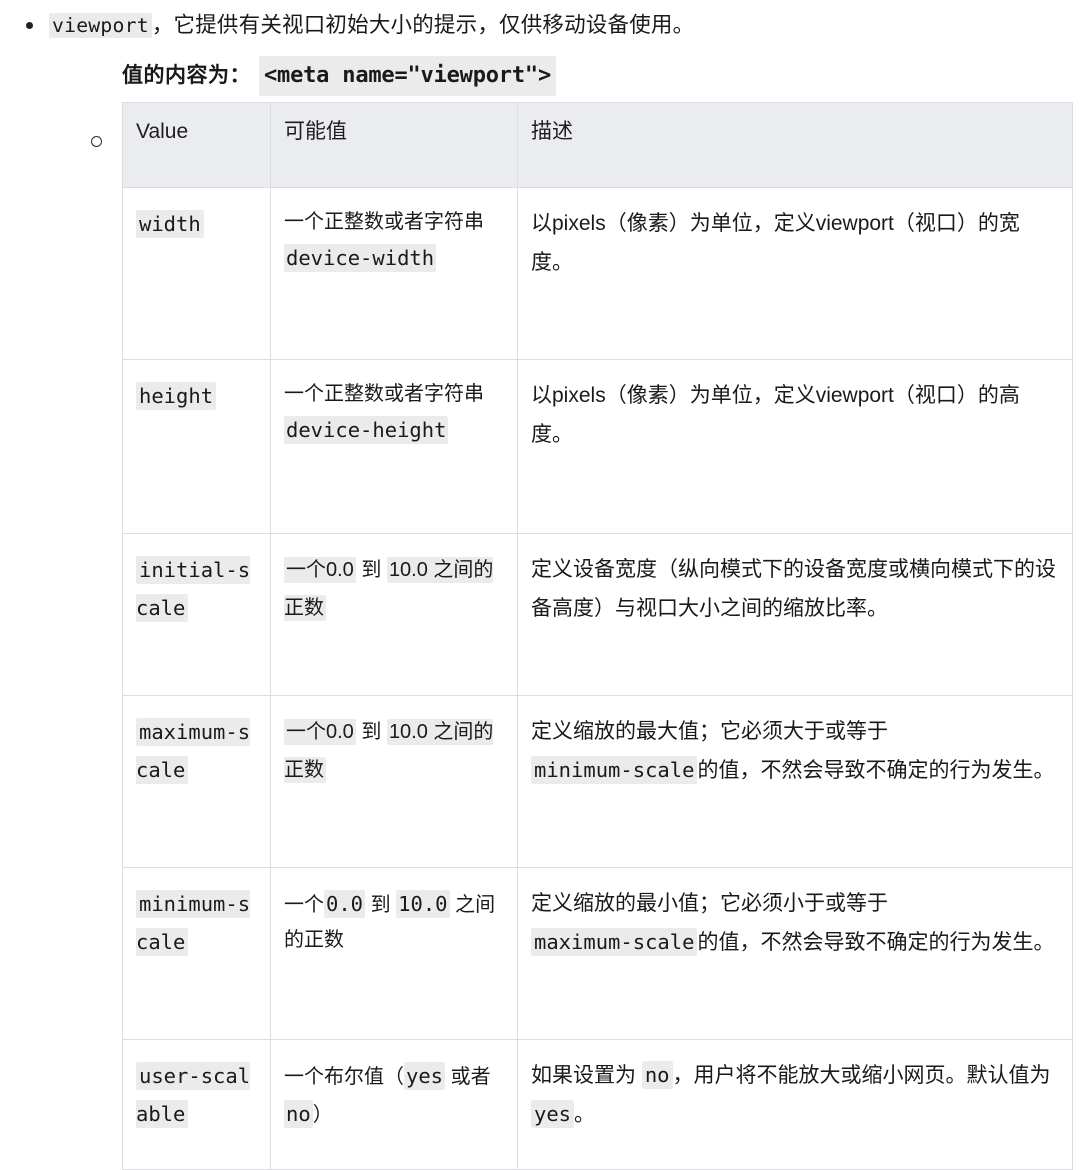 Image resolution: width=1080 pixels, height=1170 pixels. I want to click on meta-viewport-code: <meta name="viewport">, so click(407, 76).